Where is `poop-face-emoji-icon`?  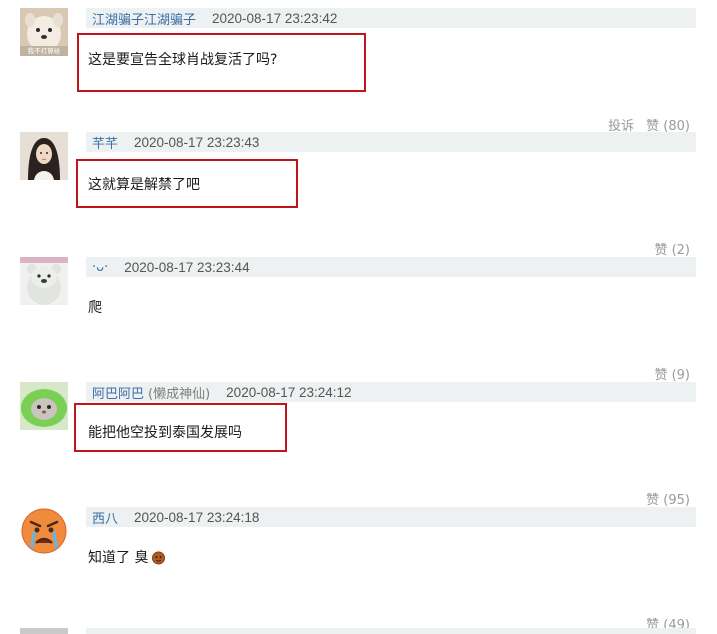 poop-face-emoji-icon is located at coordinates (158, 557).